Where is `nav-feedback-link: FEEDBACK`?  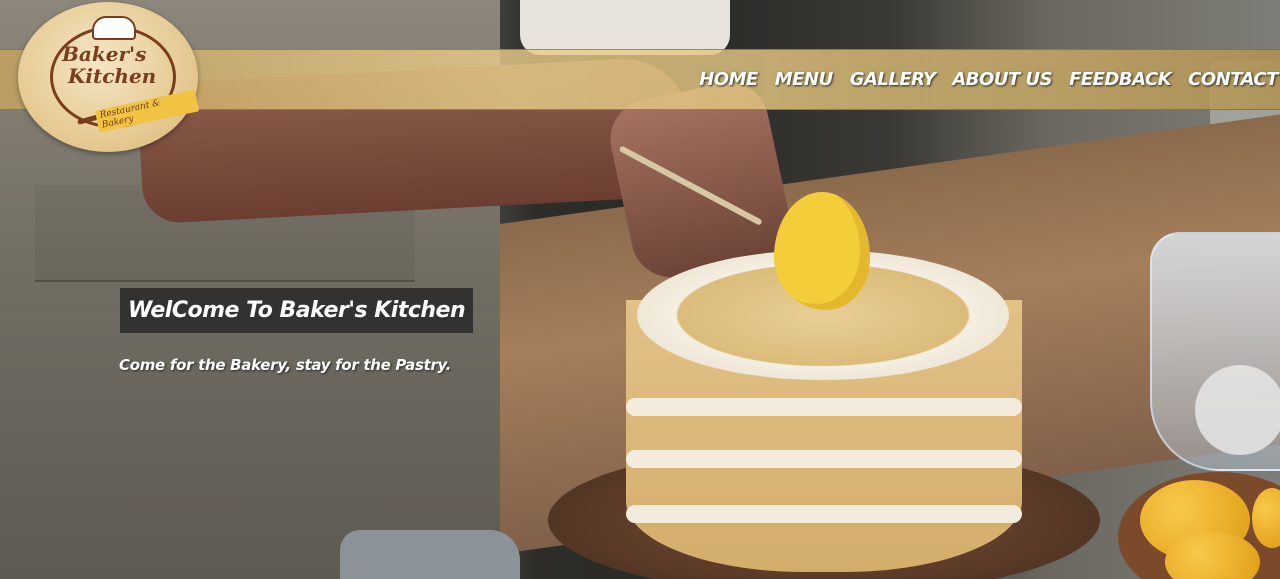
nav-feedback-link: FEEDBACK is located at coordinates (1120, 79).